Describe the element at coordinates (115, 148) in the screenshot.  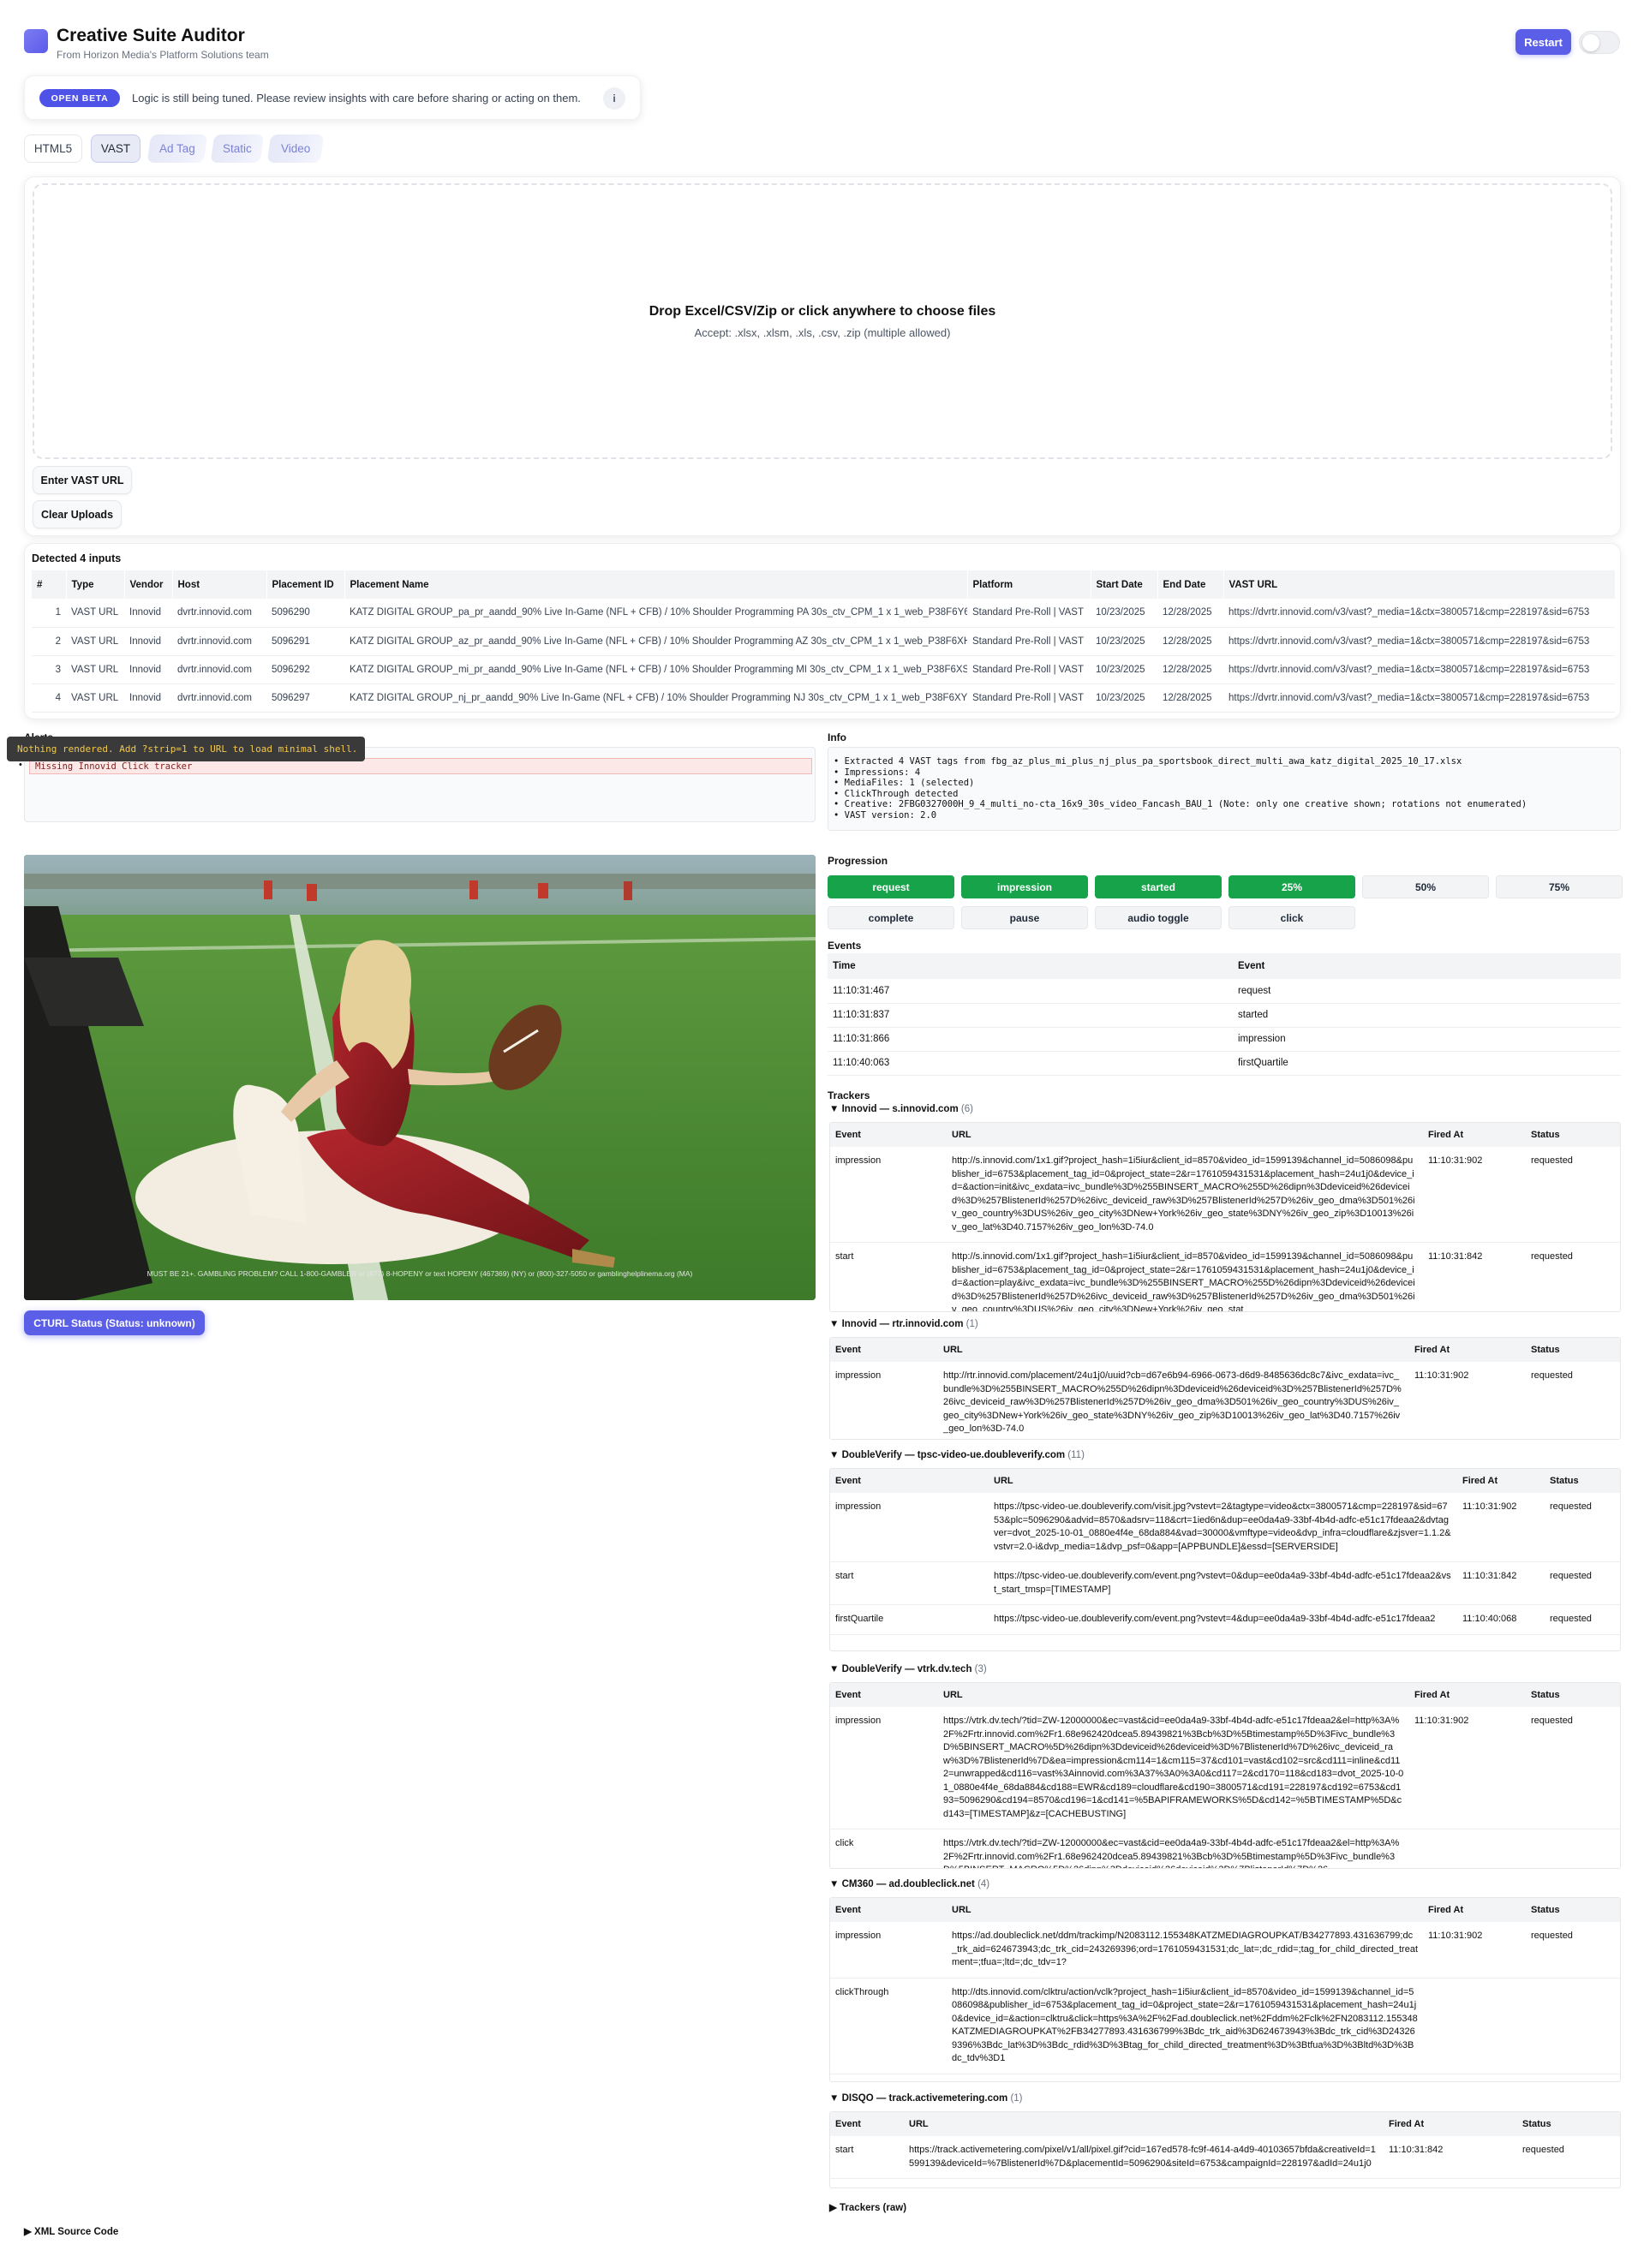
I see `tab-vast: VAST` at that location.